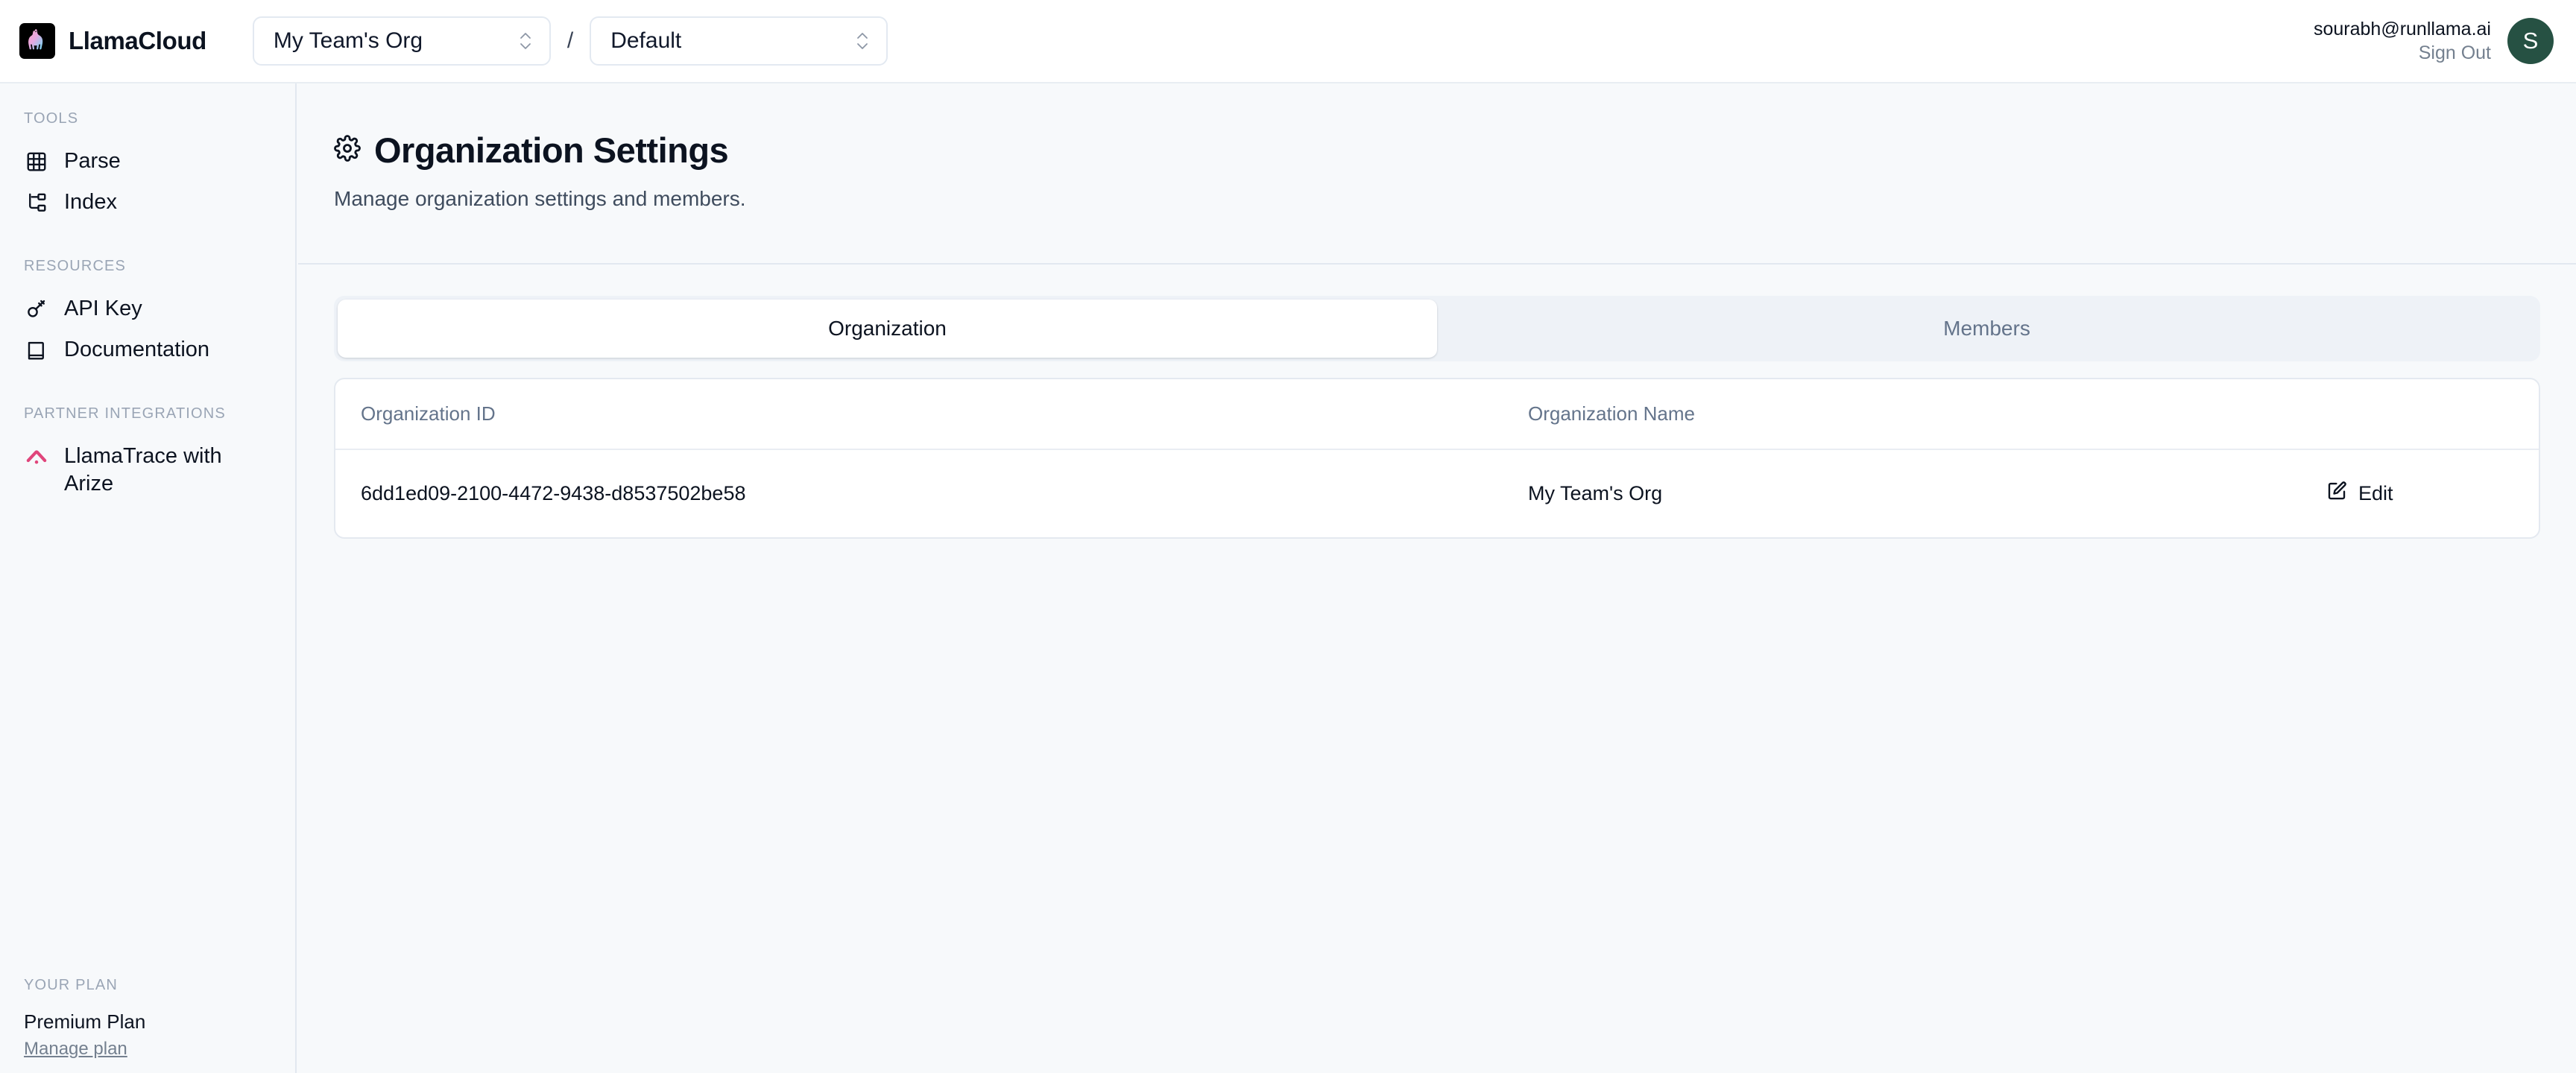 Image resolution: width=2576 pixels, height=1073 pixels. What do you see at coordinates (36, 202) in the screenshot?
I see `hierarchy-tree-icon` at bounding box center [36, 202].